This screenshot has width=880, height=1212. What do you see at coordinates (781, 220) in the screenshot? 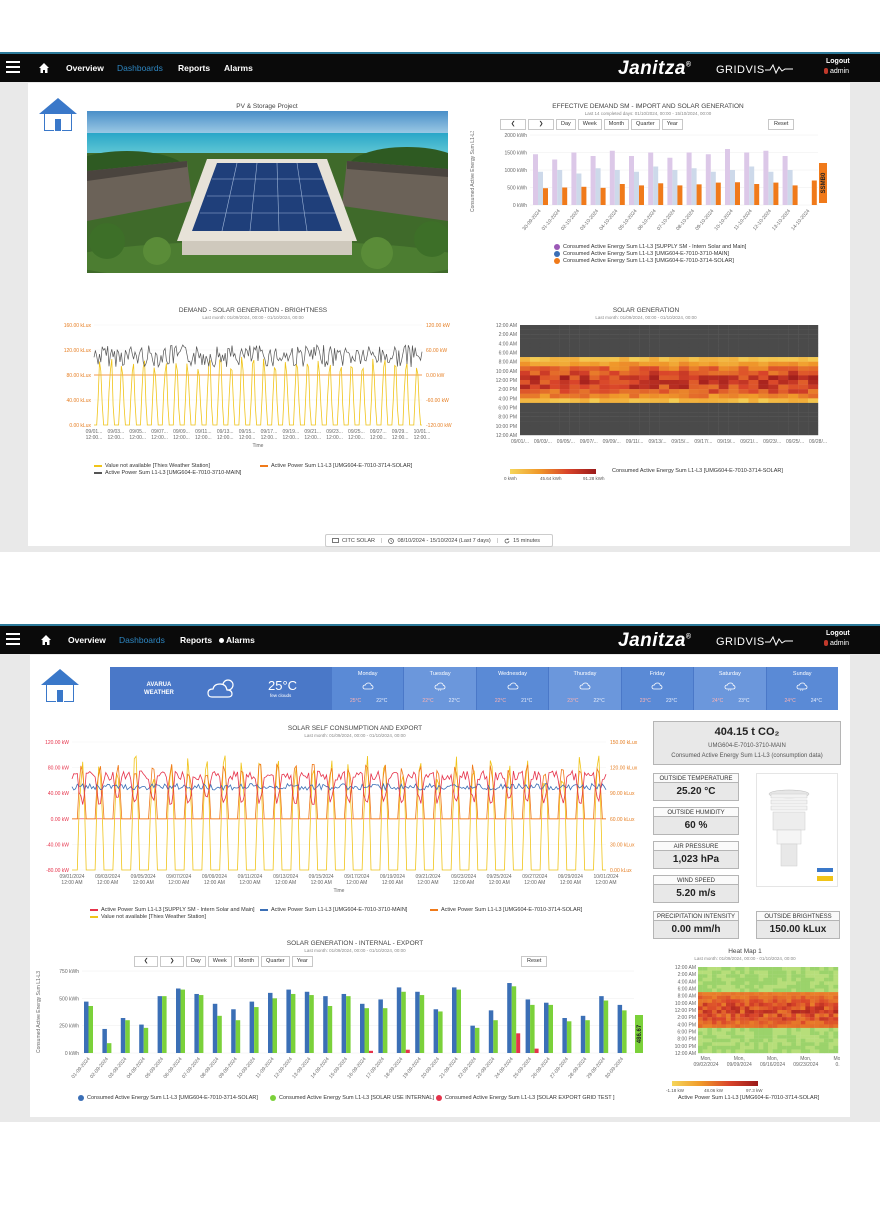
I see `demand-x-tick: 13-10-2024` at bounding box center [781, 220].